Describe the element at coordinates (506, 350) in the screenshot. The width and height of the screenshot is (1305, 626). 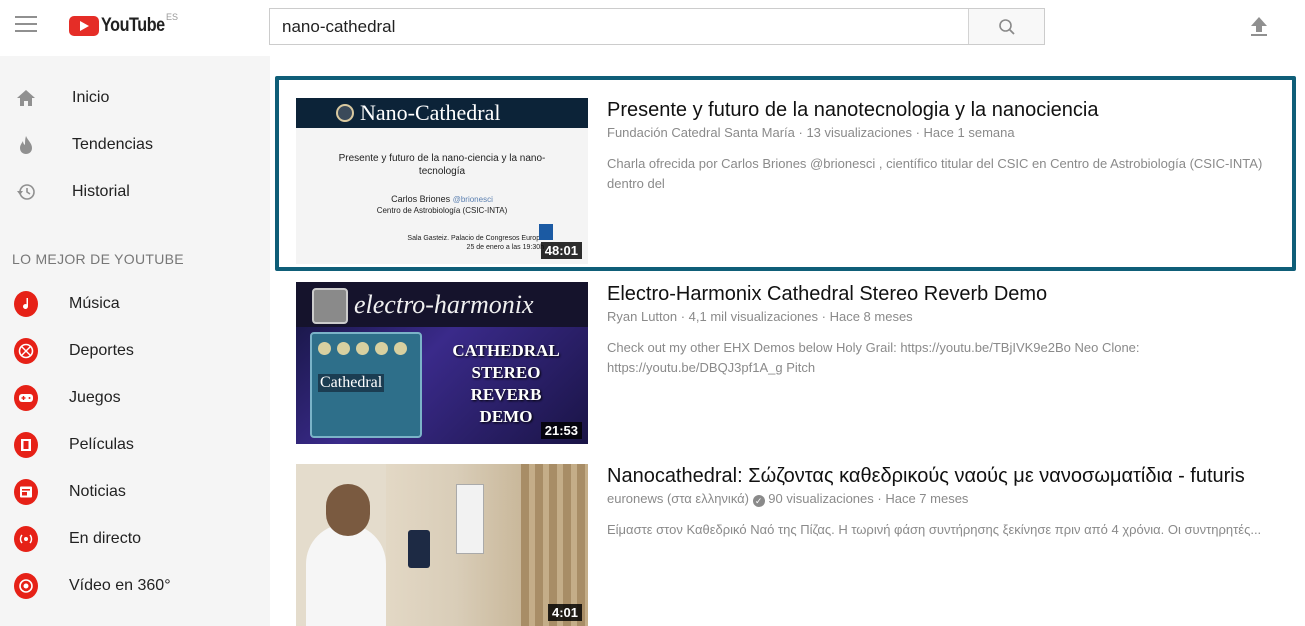
I see `thumbnail-word: CATHEDRAL` at that location.